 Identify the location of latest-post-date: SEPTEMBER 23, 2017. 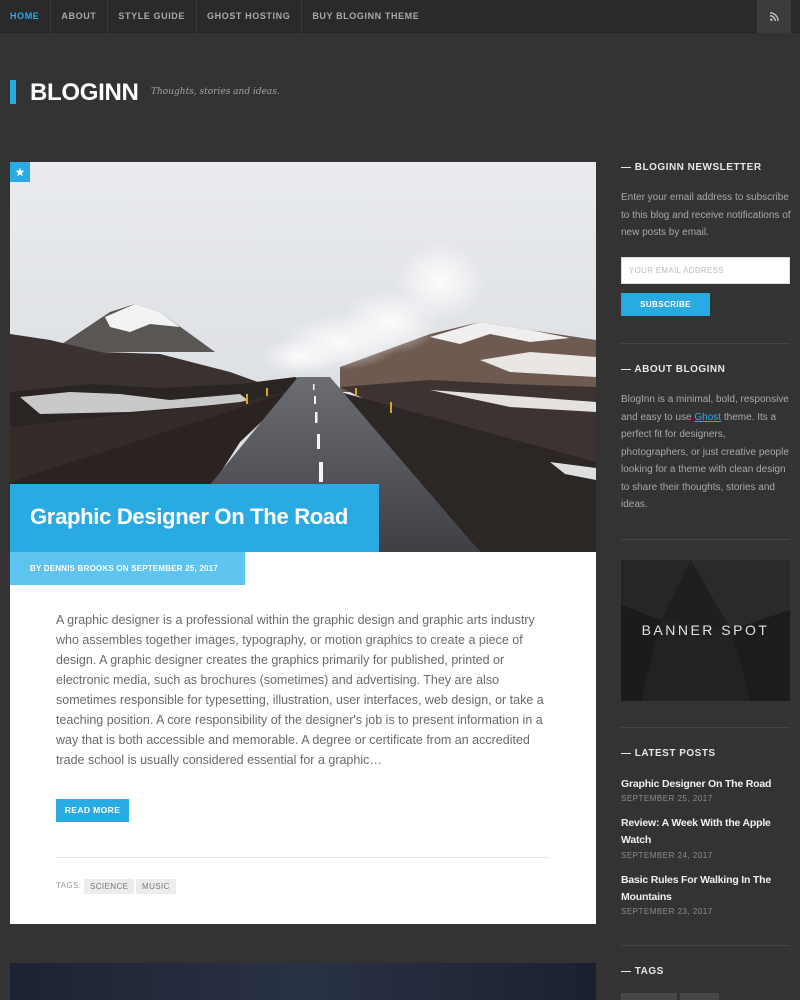
(667, 911).